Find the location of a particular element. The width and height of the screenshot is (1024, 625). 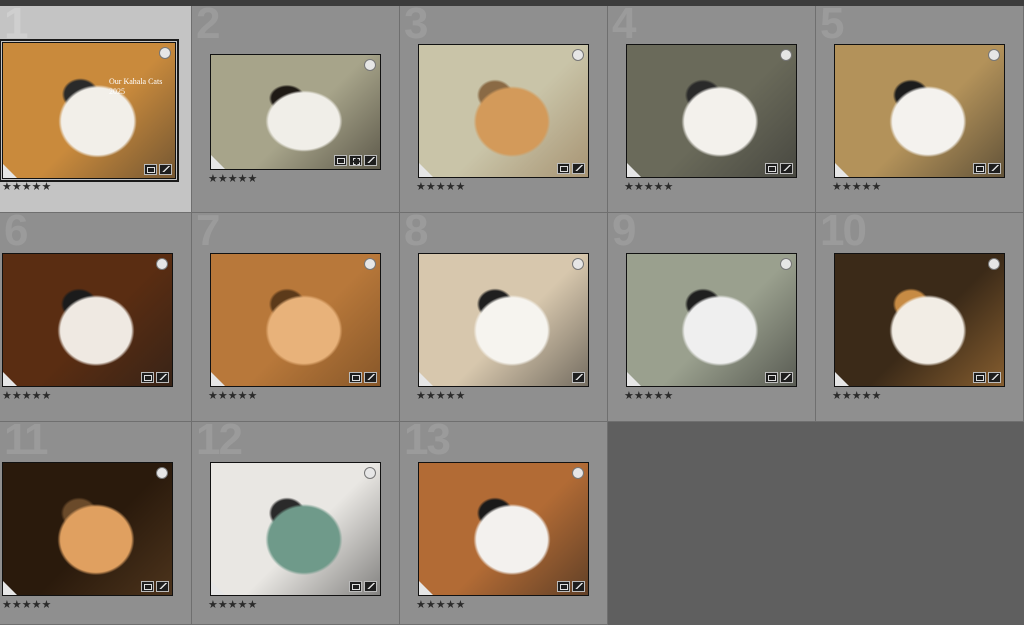

virtual-copy-icon is located at coordinates (355, 160).